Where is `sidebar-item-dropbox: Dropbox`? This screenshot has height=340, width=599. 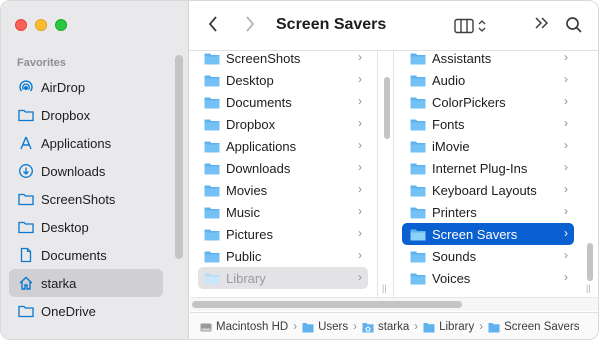
sidebar-item-dropbox: Dropbox is located at coordinates (86, 115).